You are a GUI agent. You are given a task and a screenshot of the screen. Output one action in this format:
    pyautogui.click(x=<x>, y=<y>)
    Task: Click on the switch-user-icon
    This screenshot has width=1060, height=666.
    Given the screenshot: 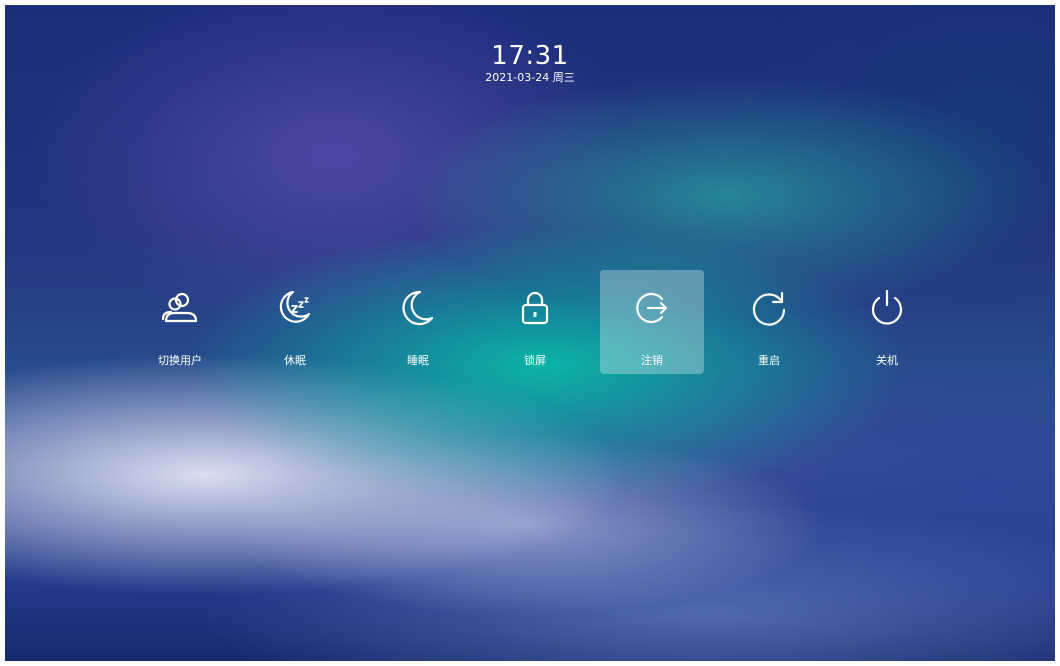 What is the action you would take?
    pyautogui.click(x=180, y=308)
    